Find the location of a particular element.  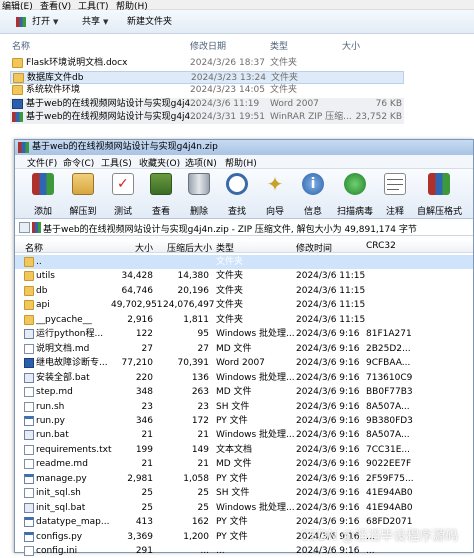

archive-row: step.md 348 263 MD 文件 2024/3/6 9:16 BB0F77B3 is located at coordinates (244, 392).